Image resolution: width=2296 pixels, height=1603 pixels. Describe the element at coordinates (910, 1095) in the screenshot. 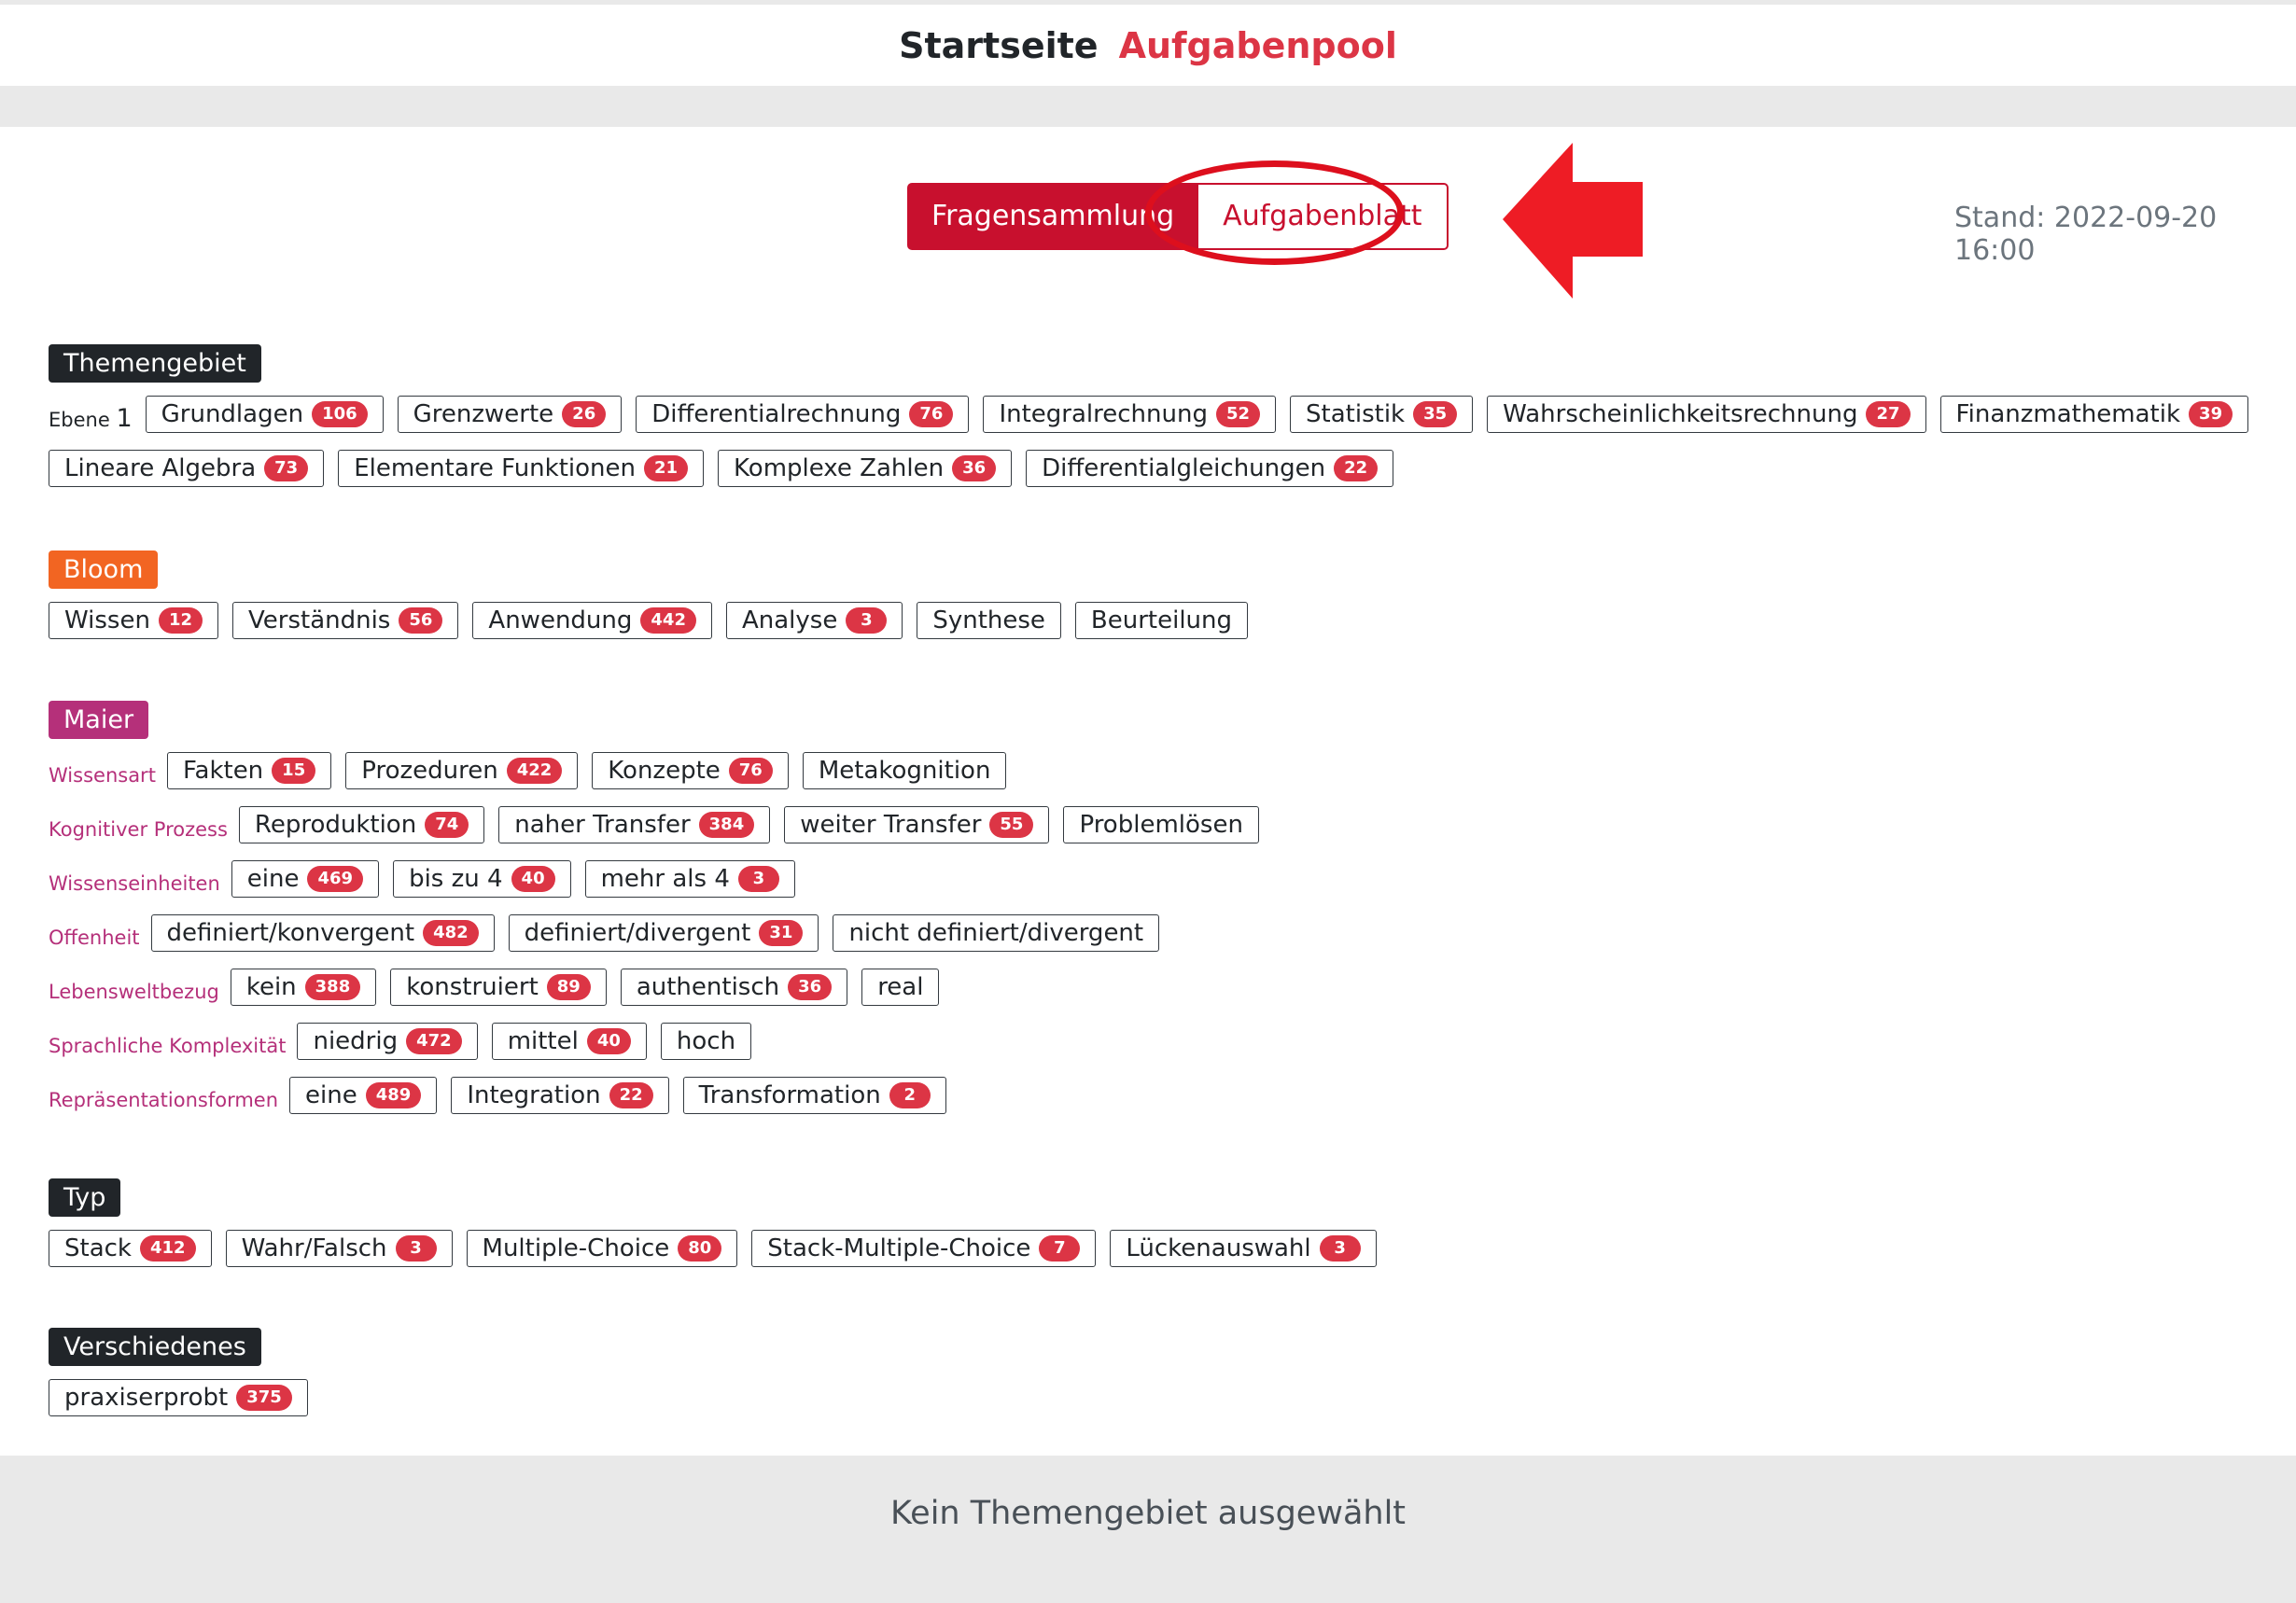

I see `count-badge: 2` at that location.